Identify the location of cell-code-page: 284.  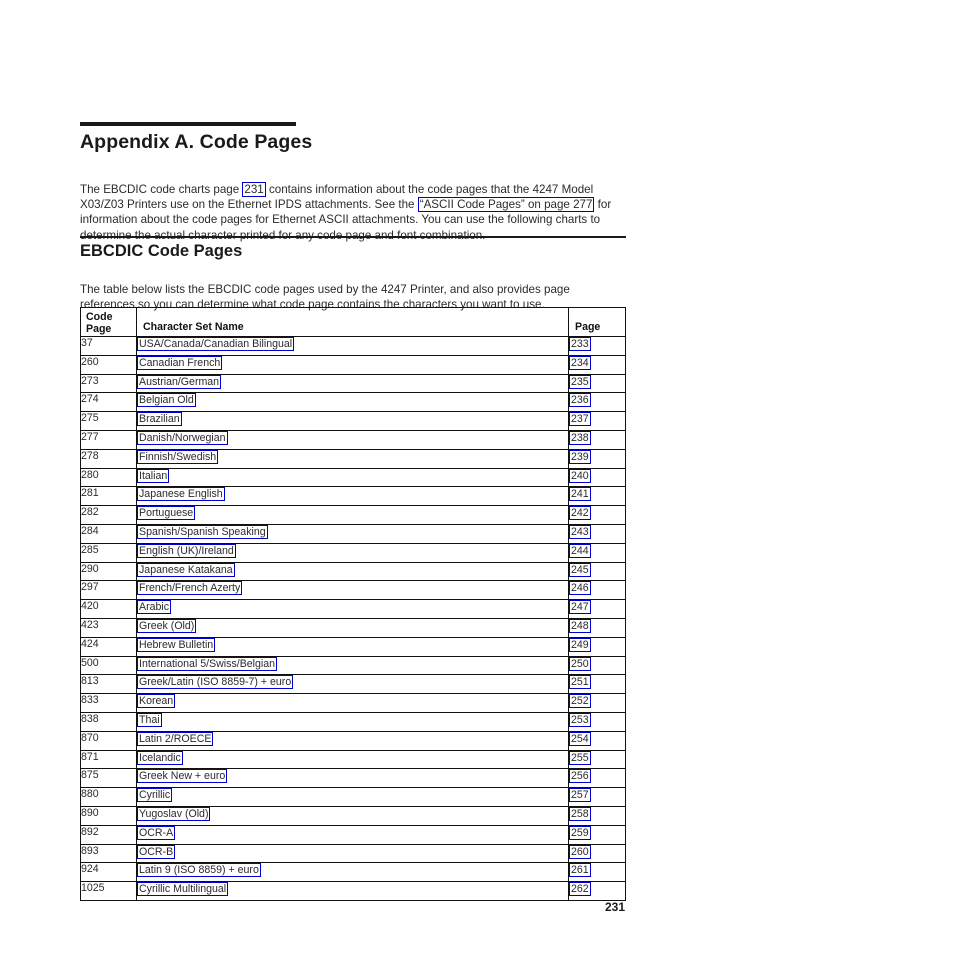
(108, 533).